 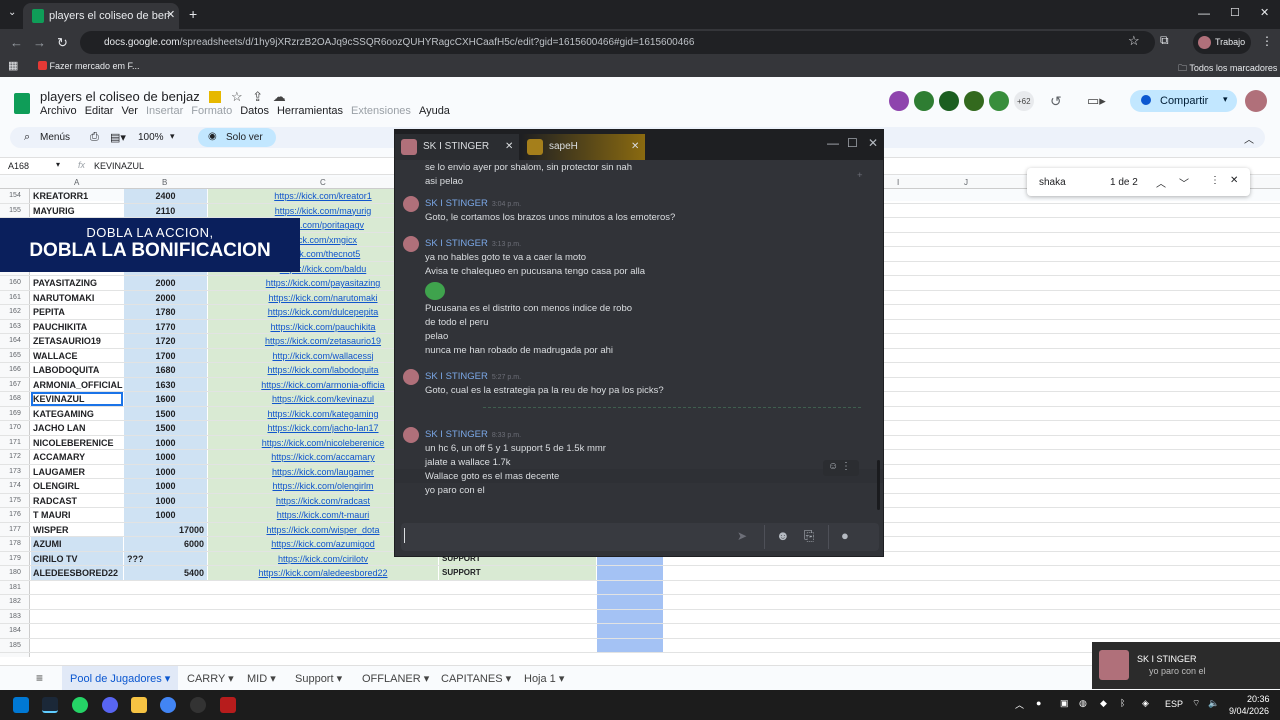 I want to click on collapse-chevron-icon: ︿, so click(x=1249, y=138).